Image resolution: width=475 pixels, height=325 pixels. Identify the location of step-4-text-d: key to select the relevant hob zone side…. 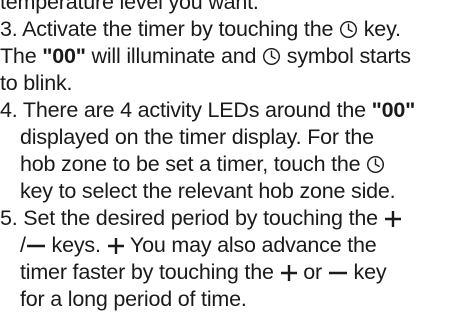
(208, 191).